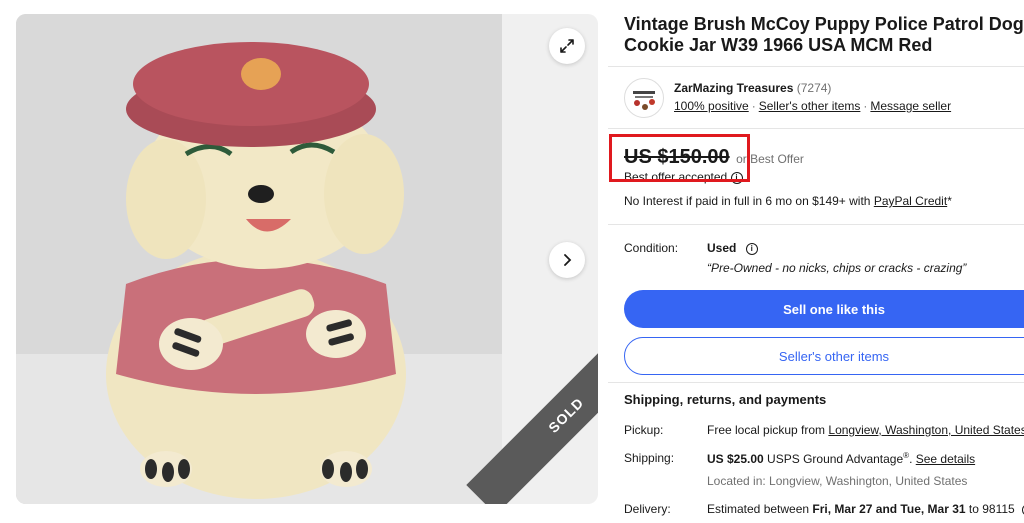 This screenshot has height=523, width=1024. I want to click on seller-positive-link: 100% positive, so click(711, 106).